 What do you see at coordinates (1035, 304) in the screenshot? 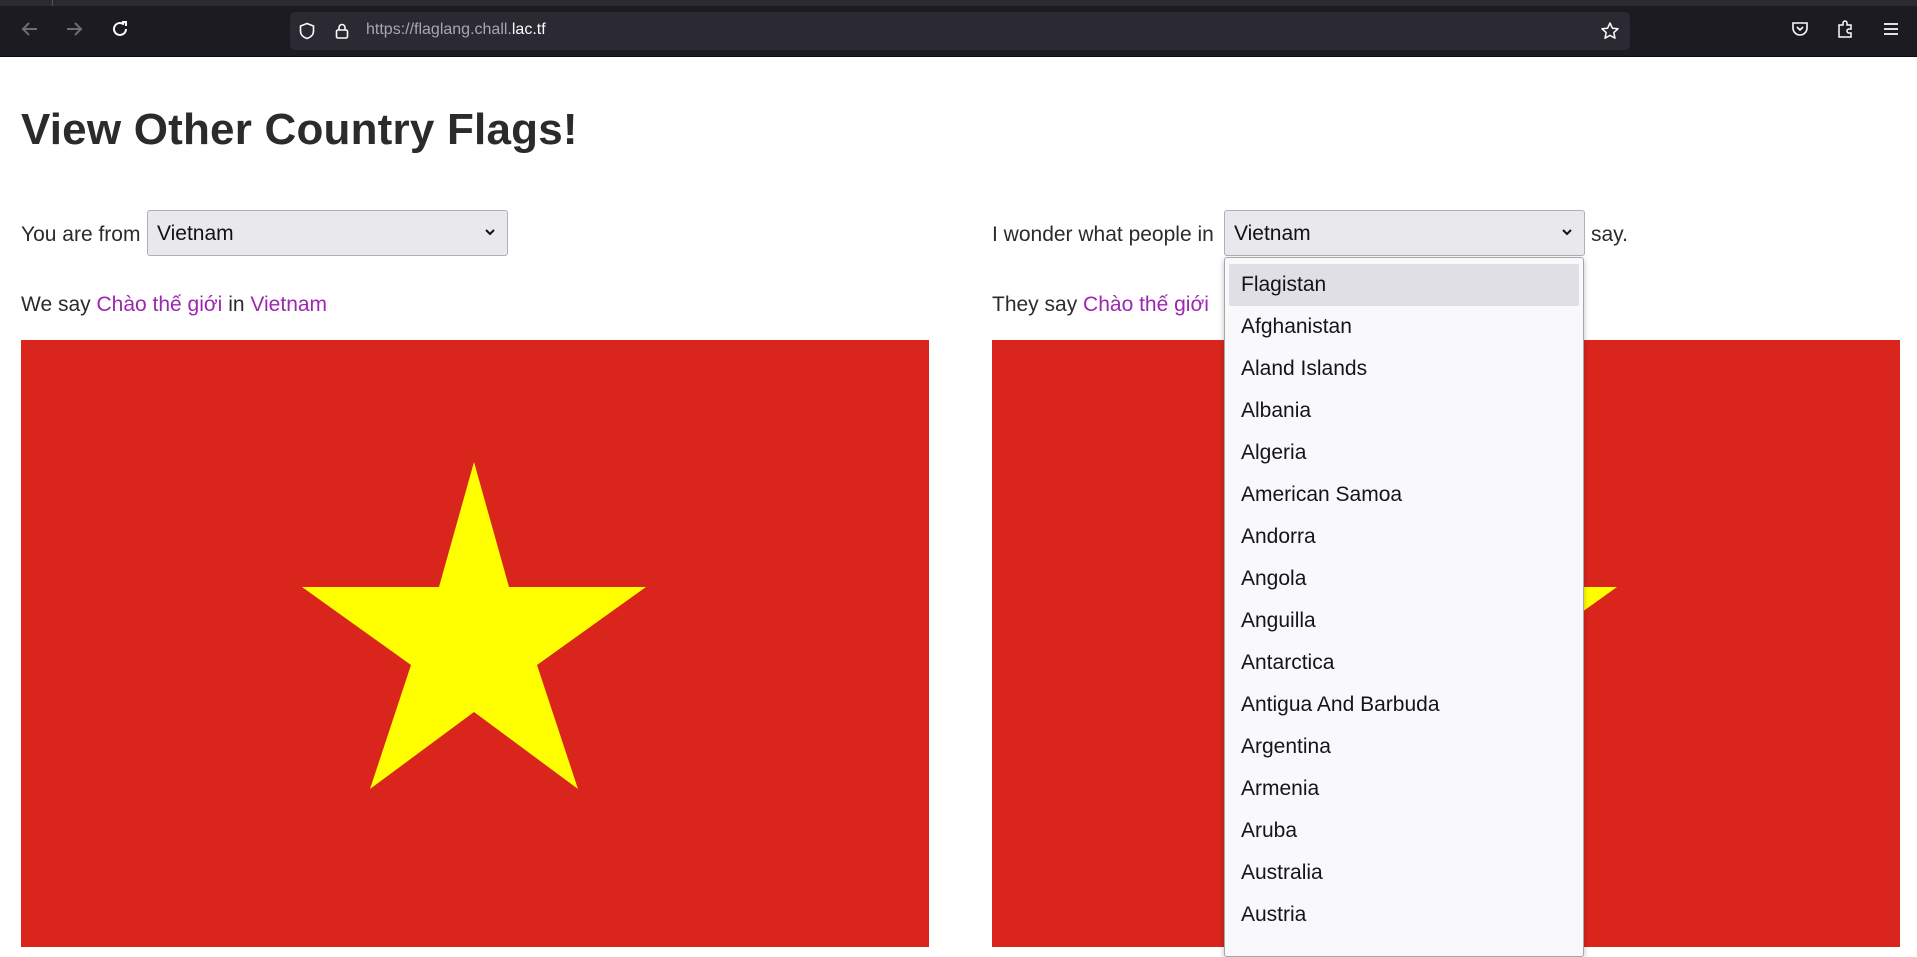
I see `they-say-label: They say` at bounding box center [1035, 304].